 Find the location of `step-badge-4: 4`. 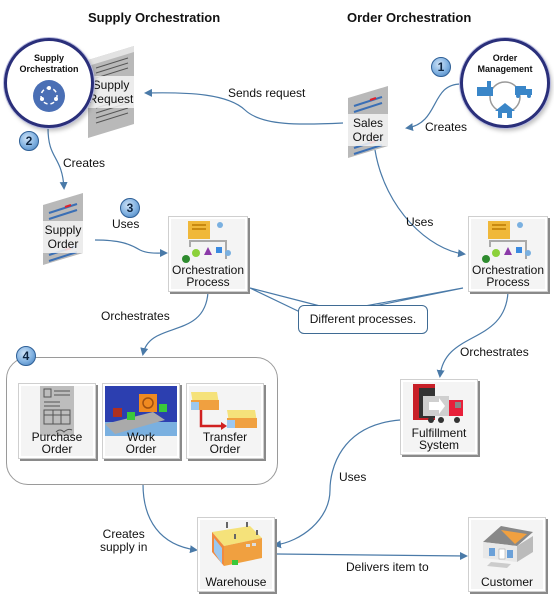

step-badge-4: 4 is located at coordinates (26, 356).